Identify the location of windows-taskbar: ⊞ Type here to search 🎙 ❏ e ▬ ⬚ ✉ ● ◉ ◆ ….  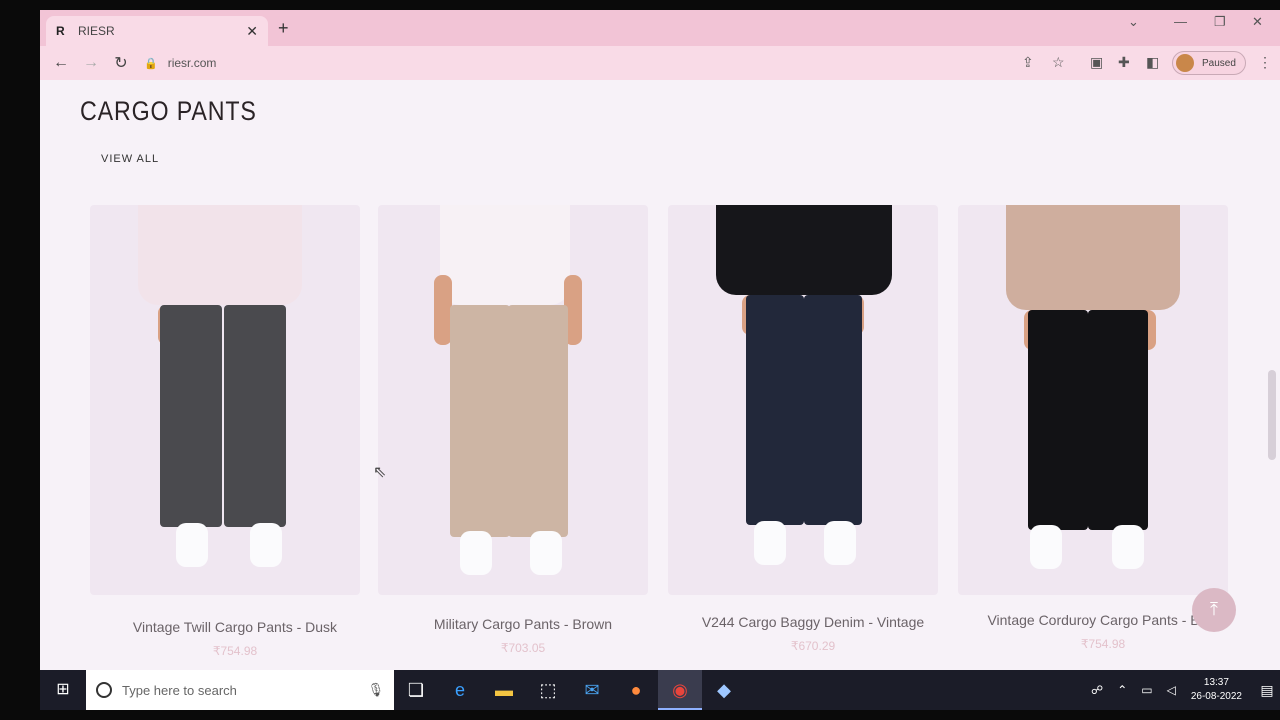
(660, 690).